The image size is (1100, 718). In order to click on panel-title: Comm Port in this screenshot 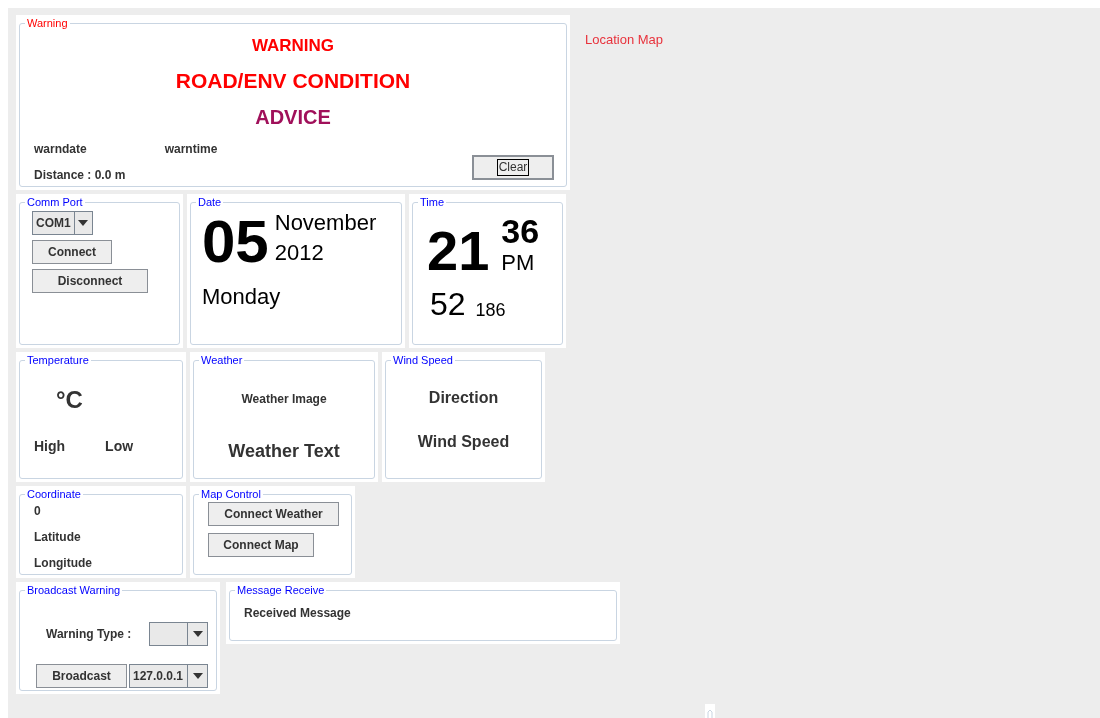, I will do `click(55, 202)`.